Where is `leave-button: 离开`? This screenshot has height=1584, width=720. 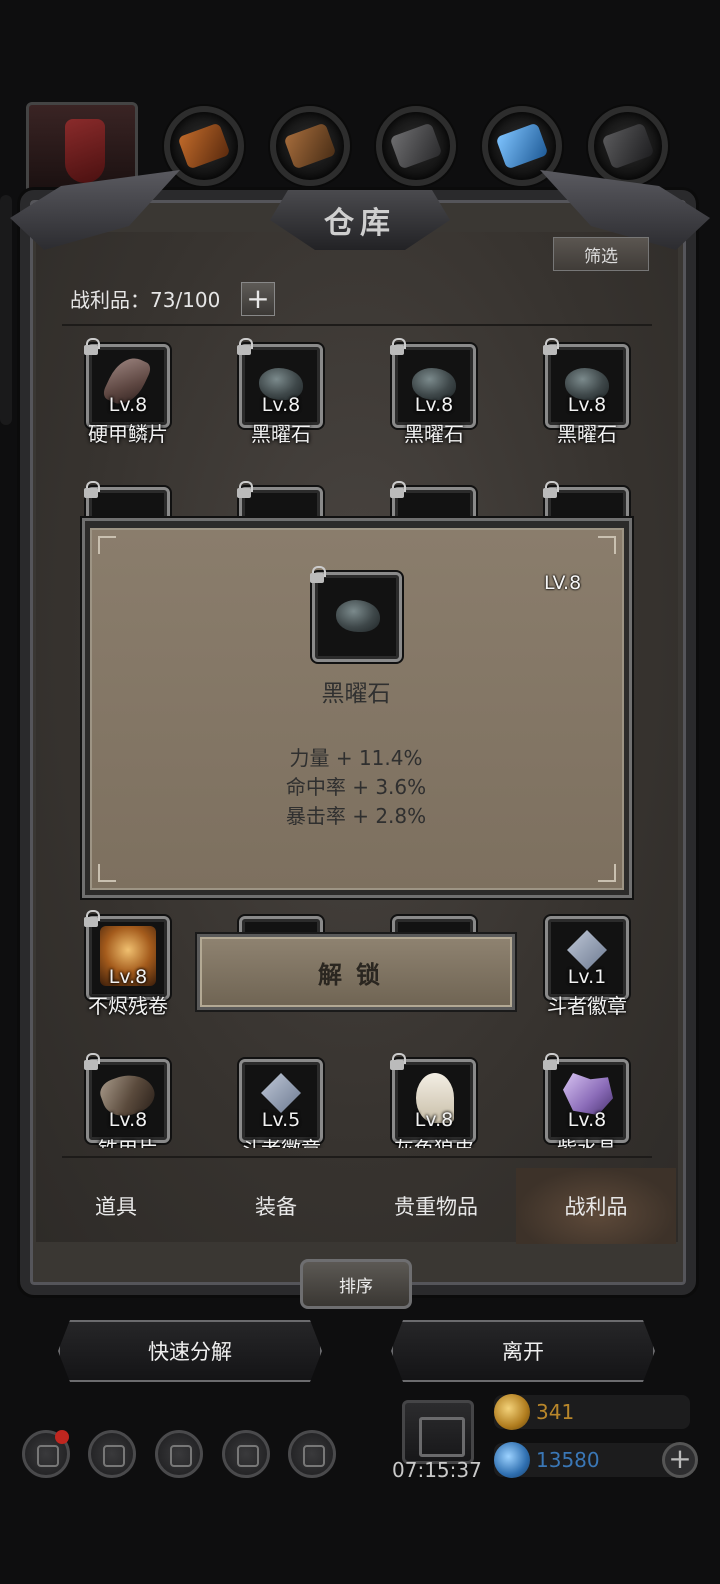
leave-button: 离开 is located at coordinates (523, 1351).